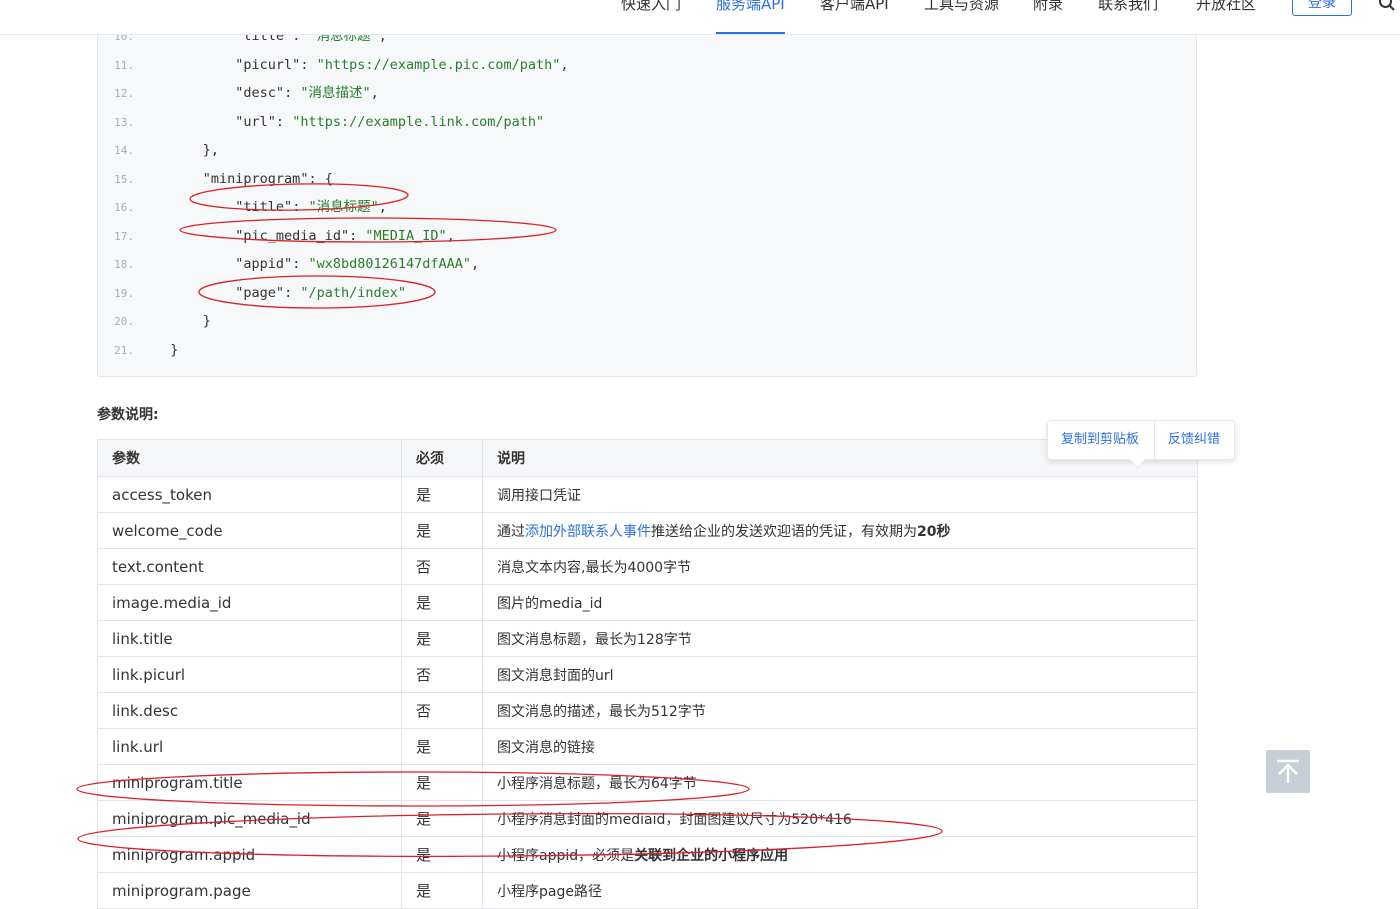 Image resolution: width=1400 pixels, height=909 pixels. I want to click on code-line: 16. "title": "消息标题",, so click(242, 207).